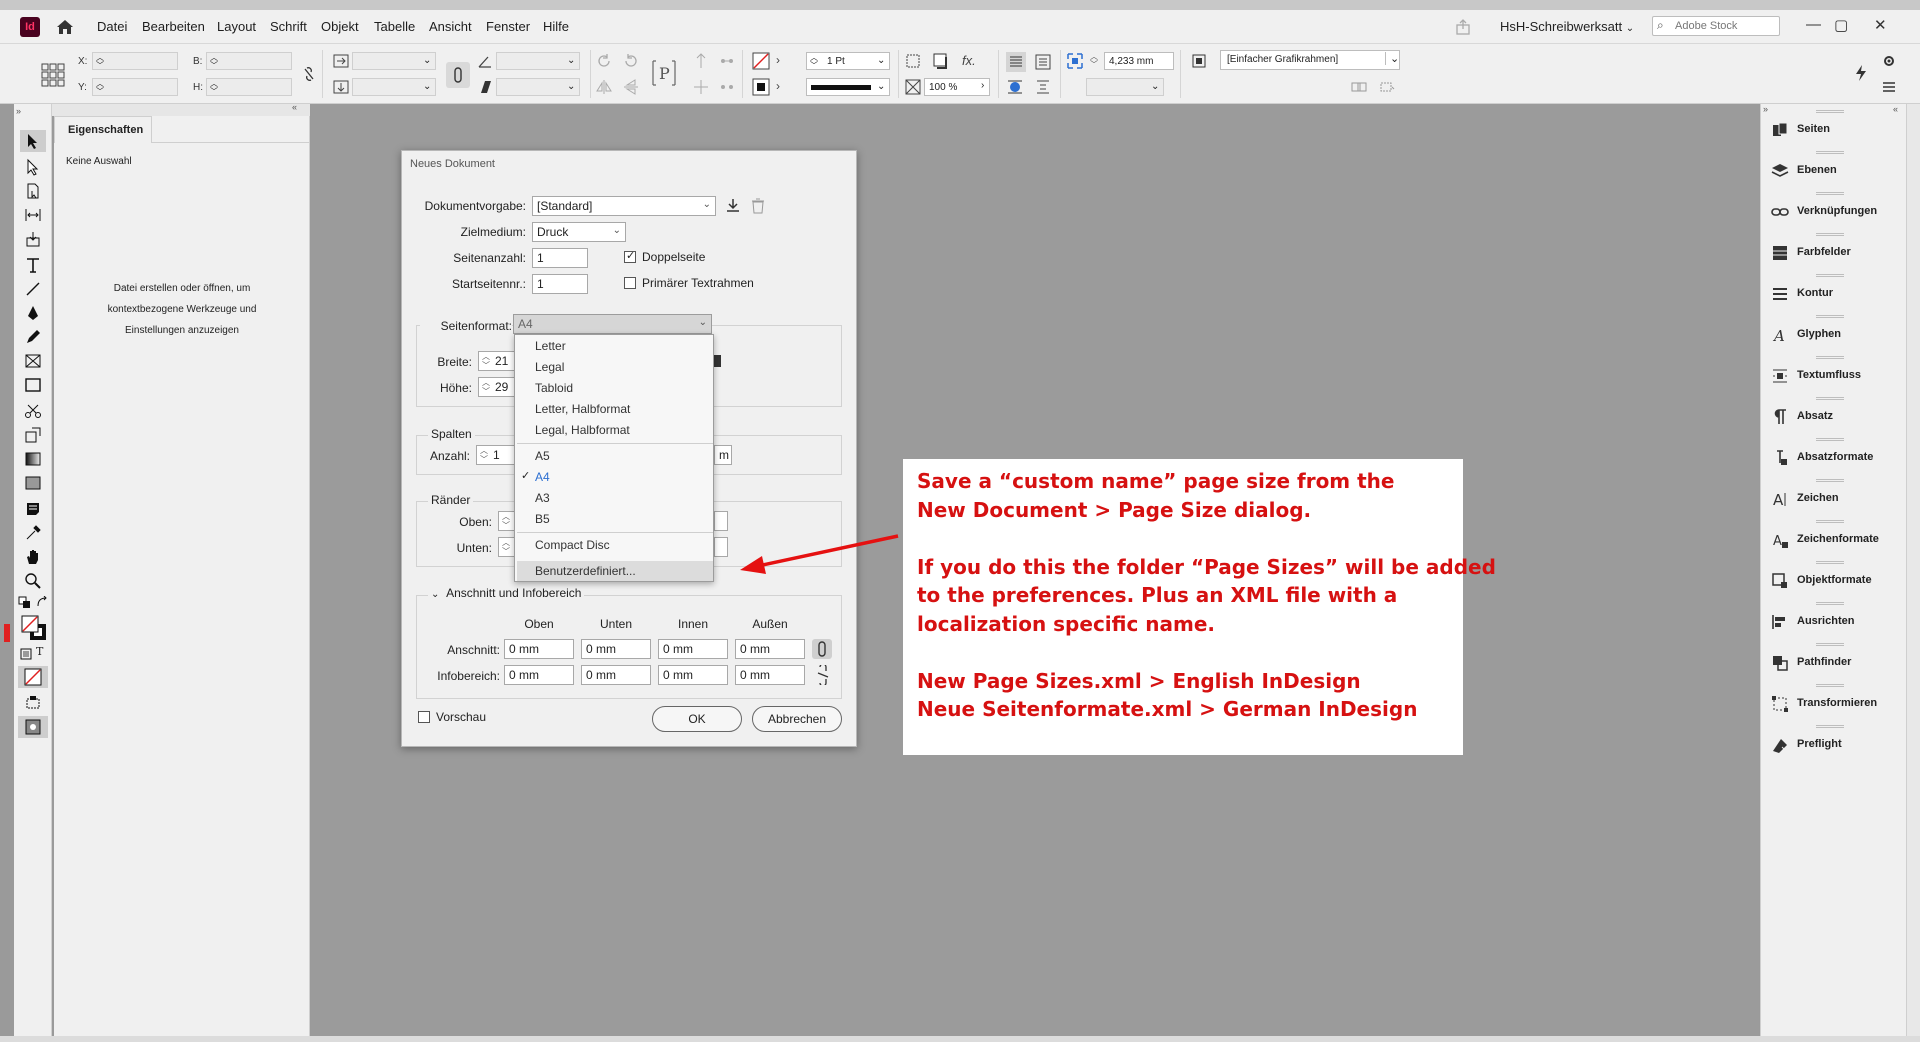  I want to click on panel-item-objektformate: Objektformate, so click(1836, 581).